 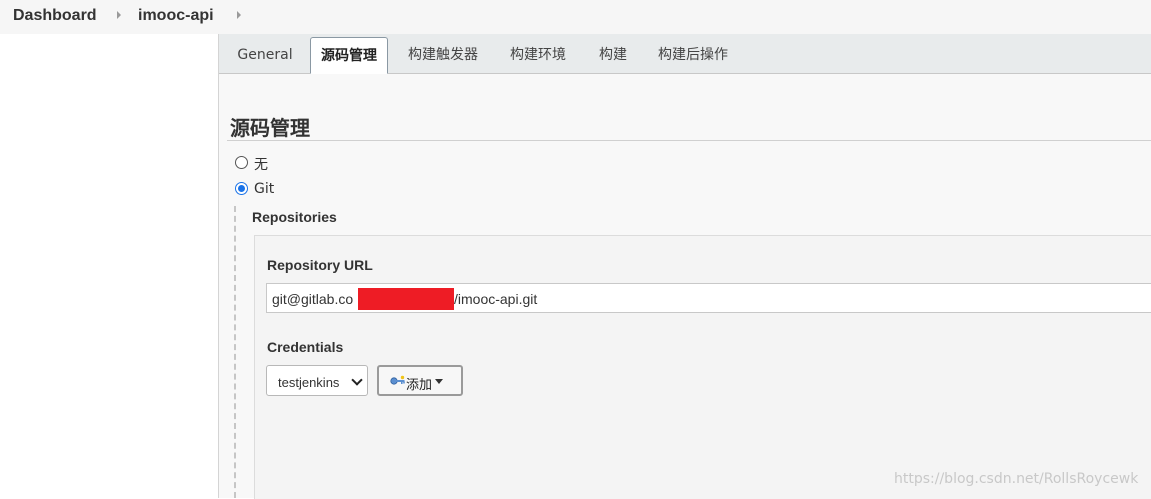 I want to click on redaction-mark, so click(x=406, y=299).